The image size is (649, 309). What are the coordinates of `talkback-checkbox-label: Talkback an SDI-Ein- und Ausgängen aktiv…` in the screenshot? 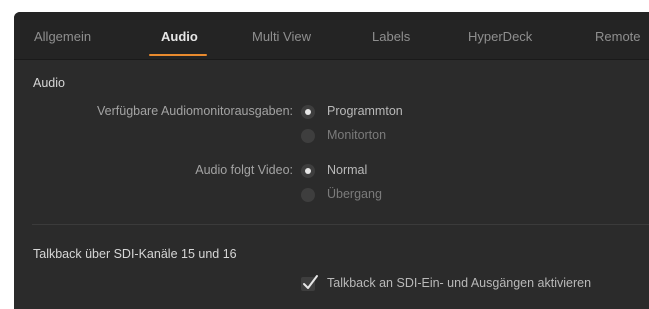 It's located at (459, 283).